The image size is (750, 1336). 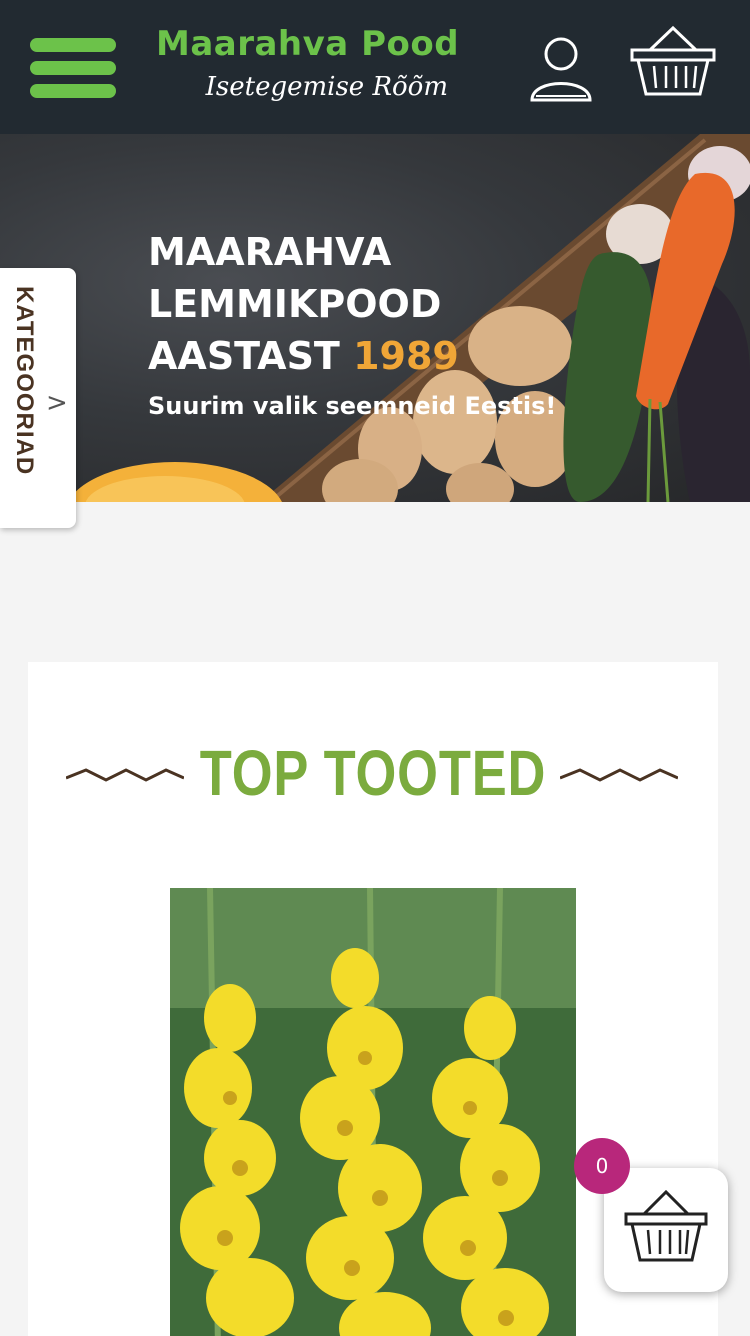 I want to click on hero-title: MAARAHVA LEMMIKPOOD AASTAST 1989, so click(x=352, y=304).